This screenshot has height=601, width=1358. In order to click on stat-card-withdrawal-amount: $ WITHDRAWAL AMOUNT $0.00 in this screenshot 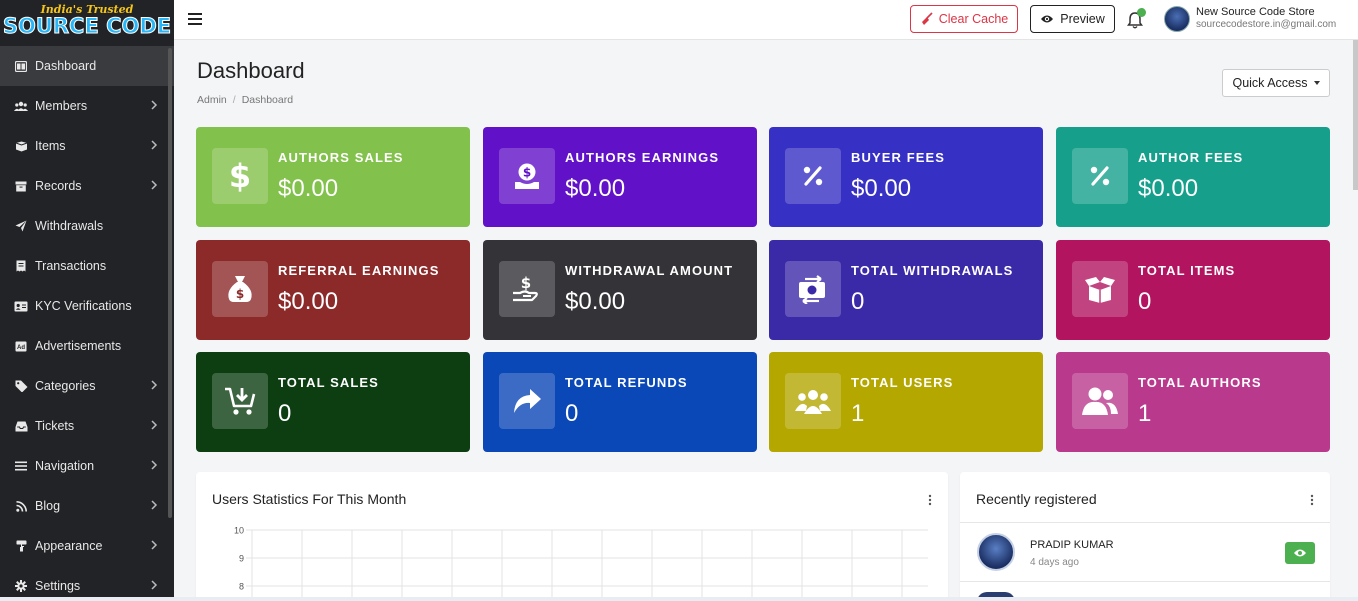, I will do `click(620, 290)`.